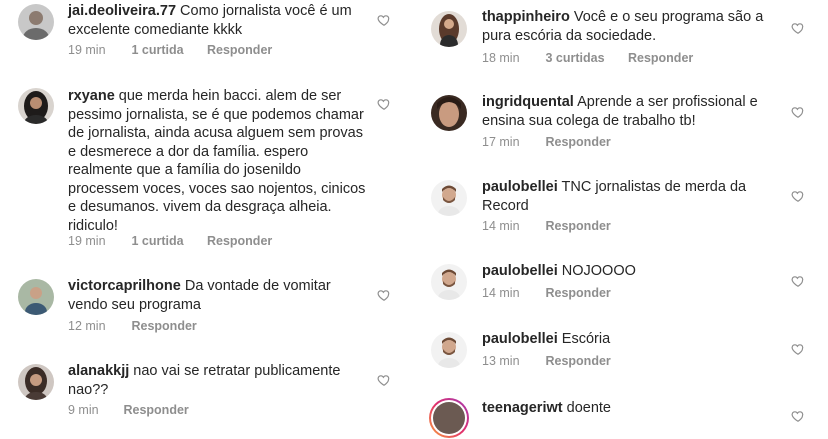  I want to click on comment-meta: 12 min Responder, so click(132, 326).